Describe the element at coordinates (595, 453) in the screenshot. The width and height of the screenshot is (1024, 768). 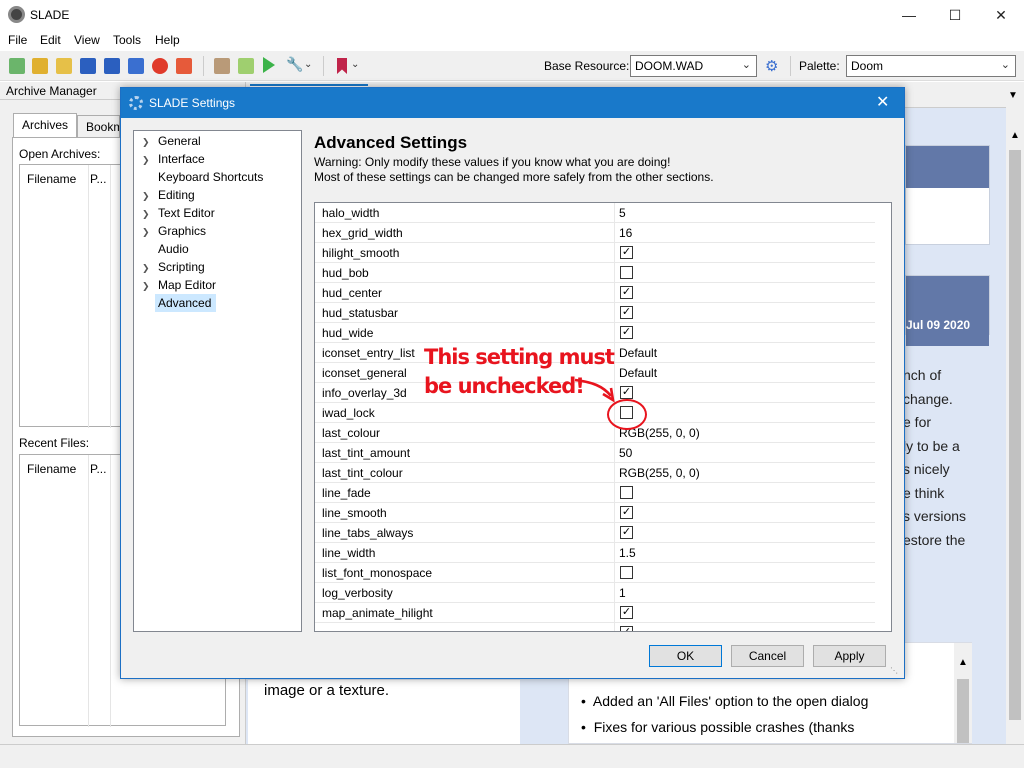
I see `table-row: last_tint_amount 50` at that location.